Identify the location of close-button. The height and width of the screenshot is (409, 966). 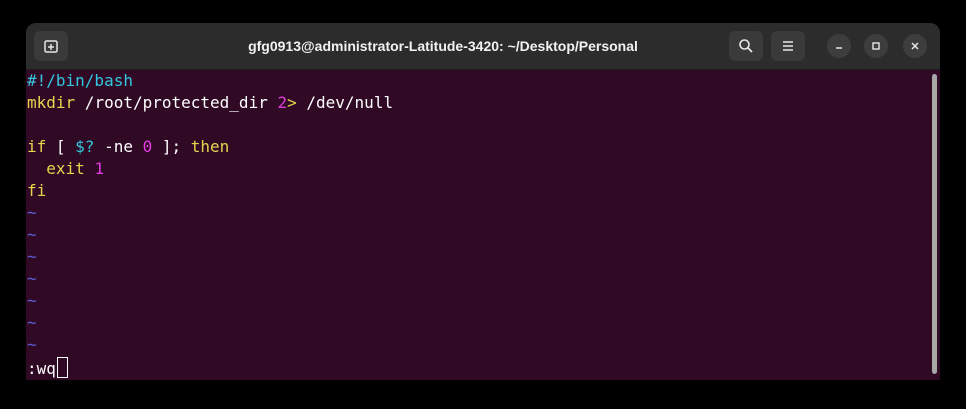
(915, 46).